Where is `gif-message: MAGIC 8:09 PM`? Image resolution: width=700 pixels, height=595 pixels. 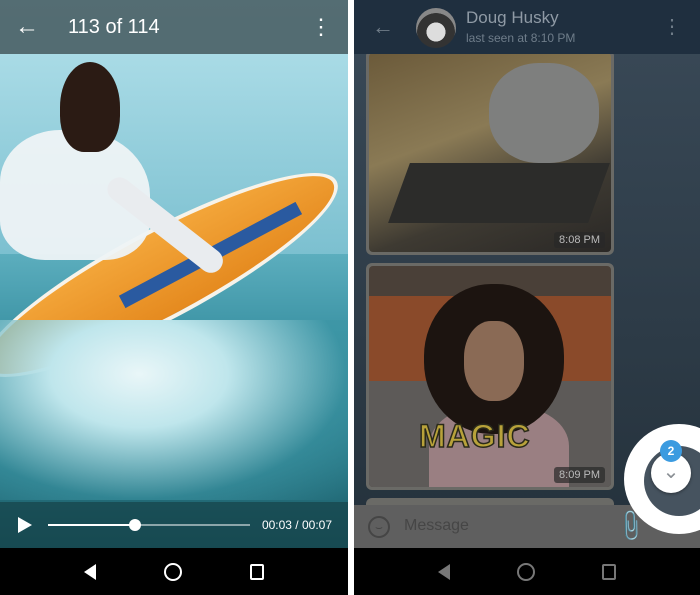 gif-message: MAGIC 8:09 PM is located at coordinates (490, 376).